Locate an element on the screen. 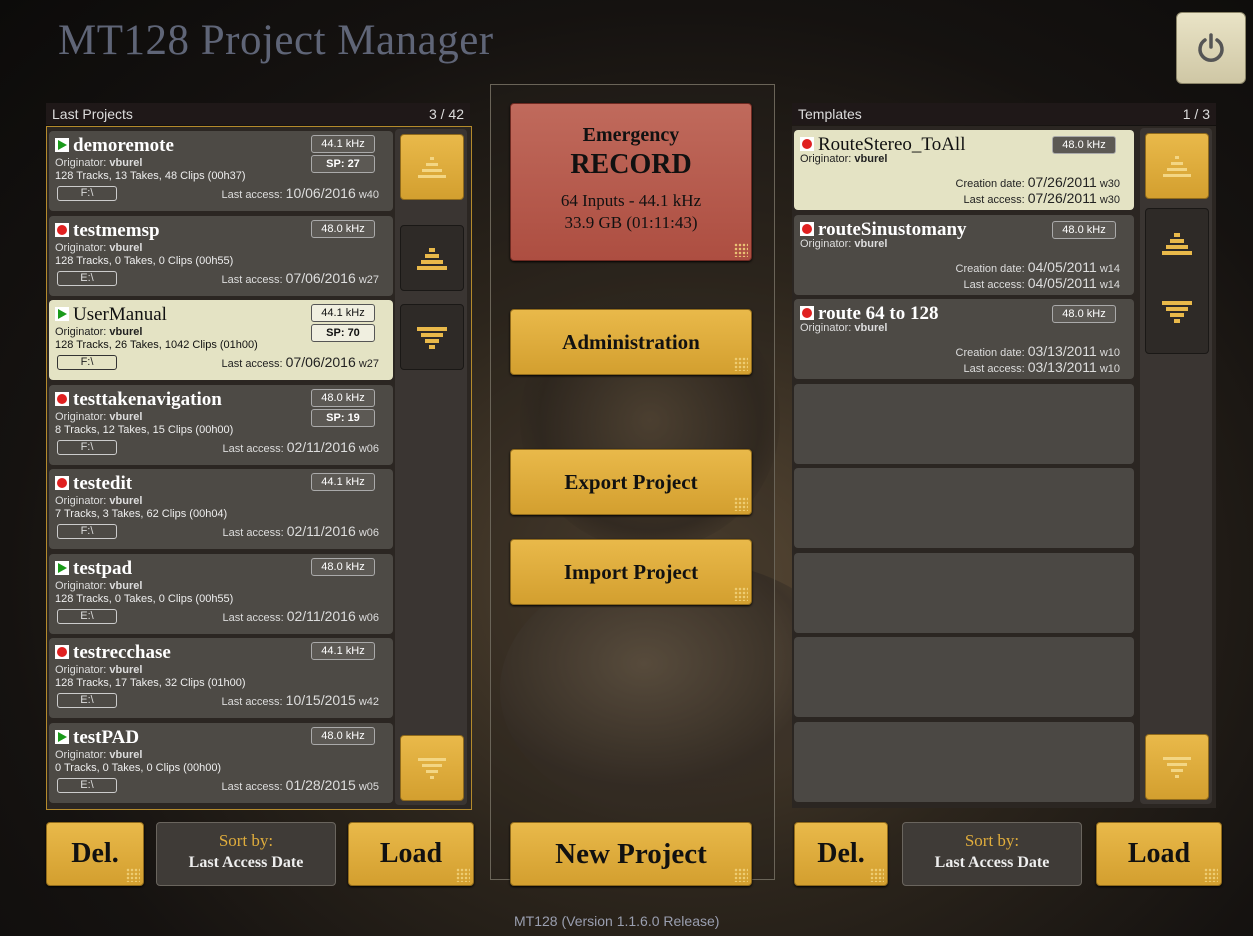  originator-label: Originator: is located at coordinates (81, 163).